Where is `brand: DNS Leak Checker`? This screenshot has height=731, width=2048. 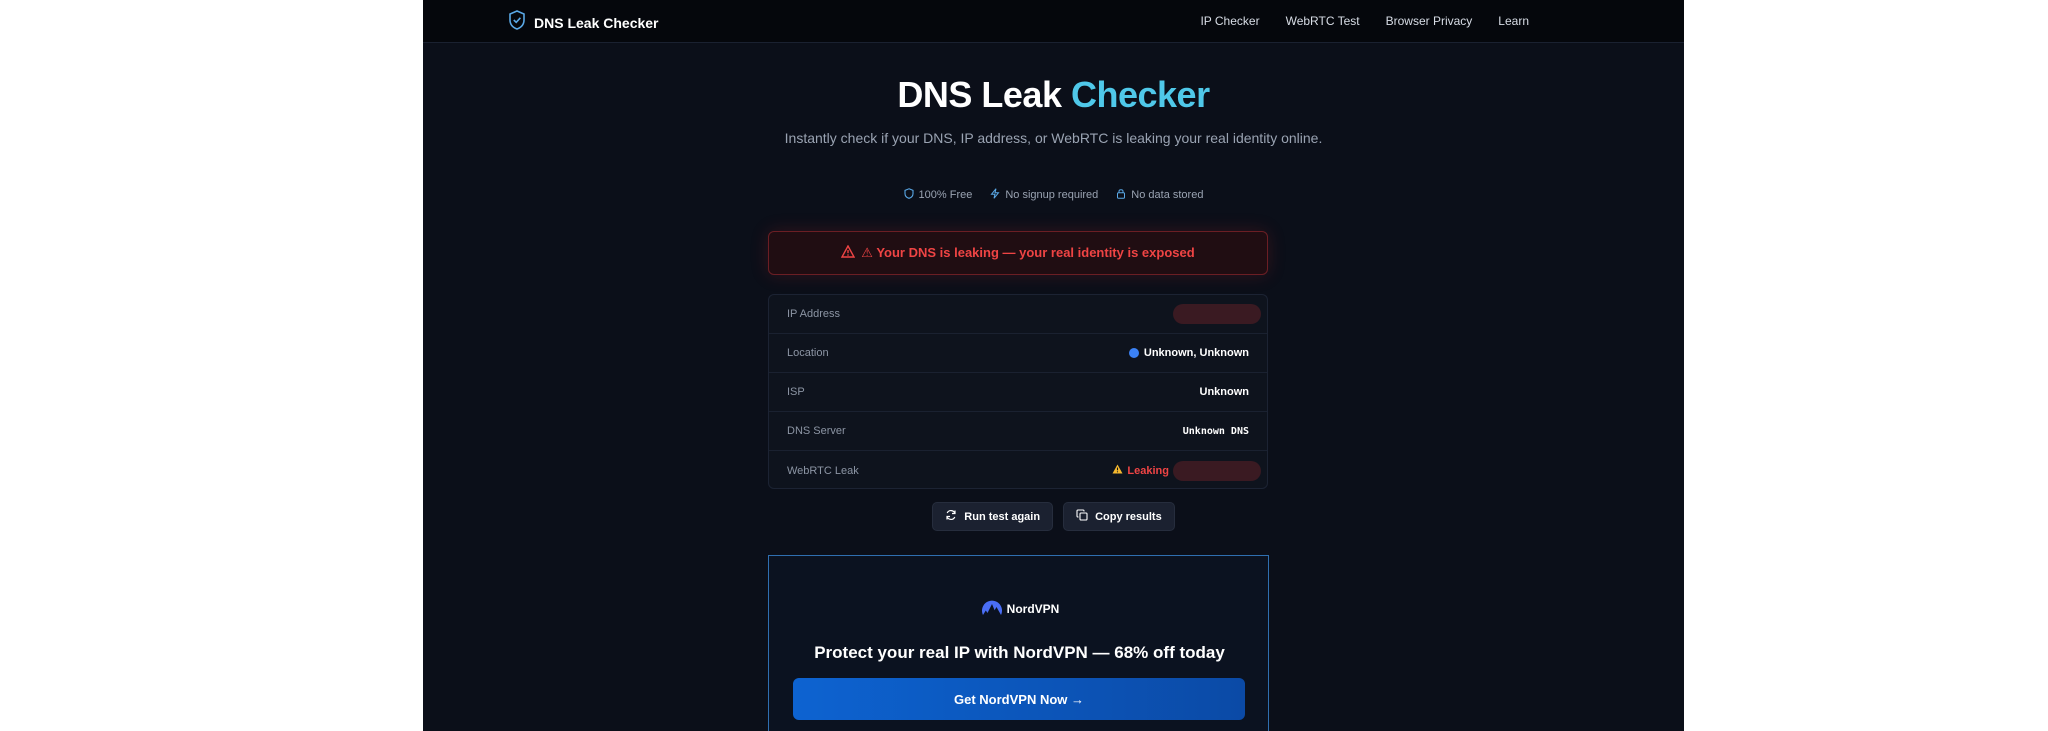
brand: DNS Leak Checker is located at coordinates (583, 22).